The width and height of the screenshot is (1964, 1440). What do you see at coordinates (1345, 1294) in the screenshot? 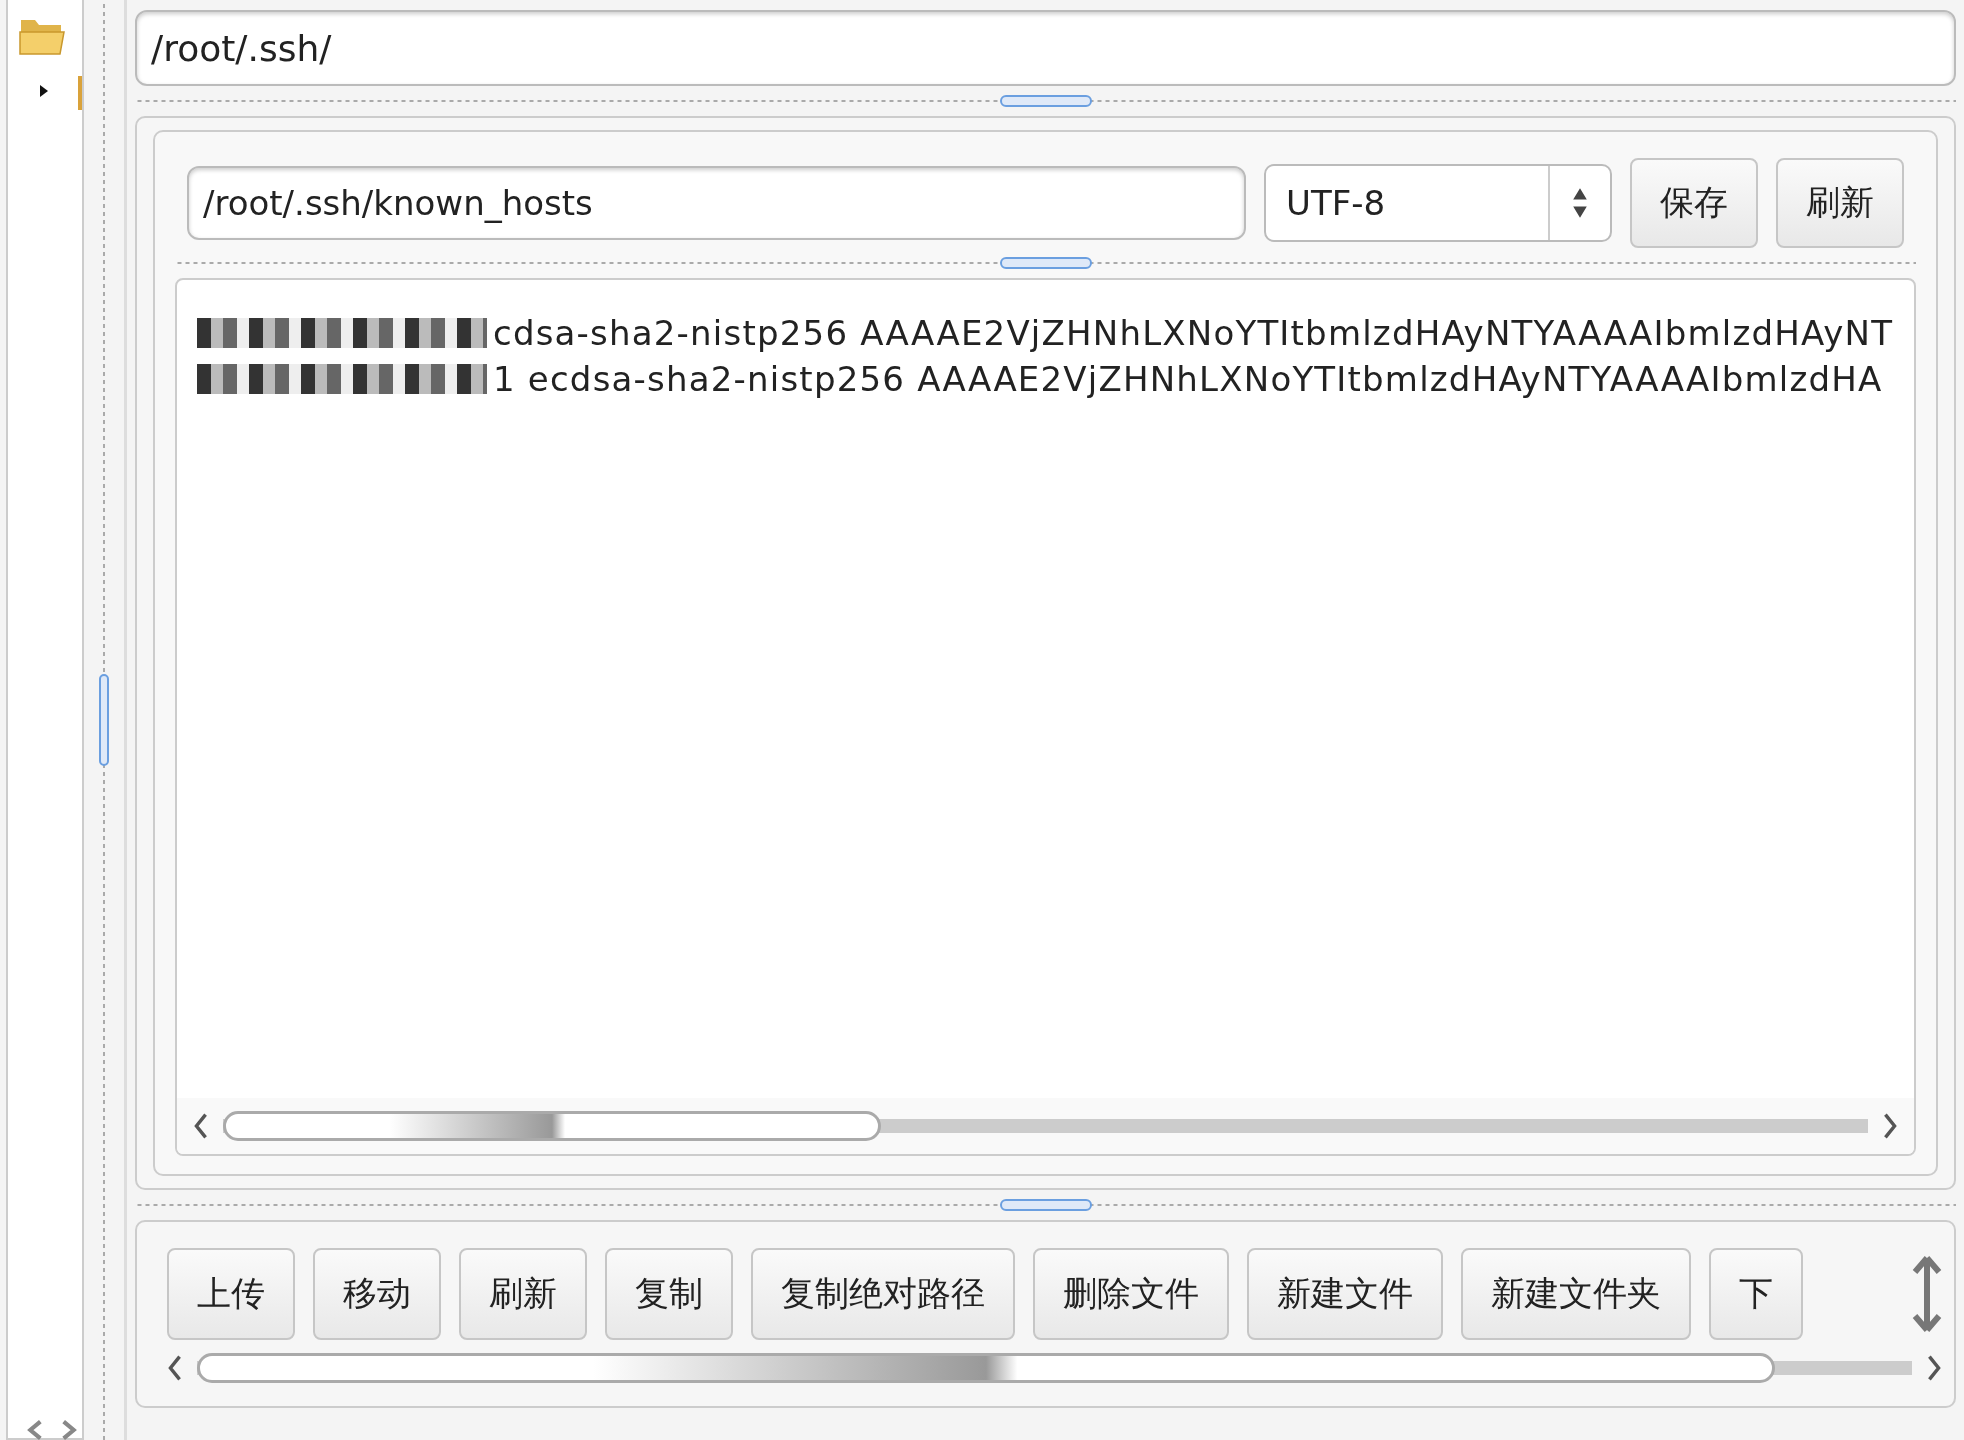
I see `action-button: 新建文件` at bounding box center [1345, 1294].